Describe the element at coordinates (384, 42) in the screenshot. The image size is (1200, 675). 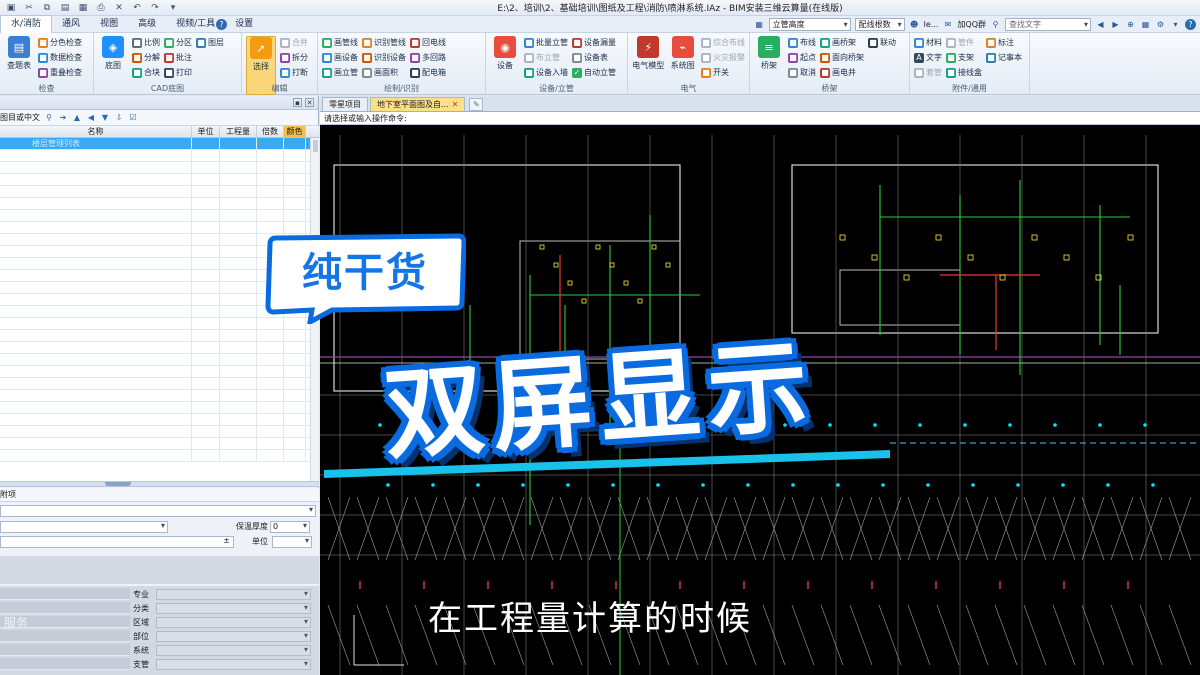
I see `identify-pipe-button: ■ 识别管线` at that location.